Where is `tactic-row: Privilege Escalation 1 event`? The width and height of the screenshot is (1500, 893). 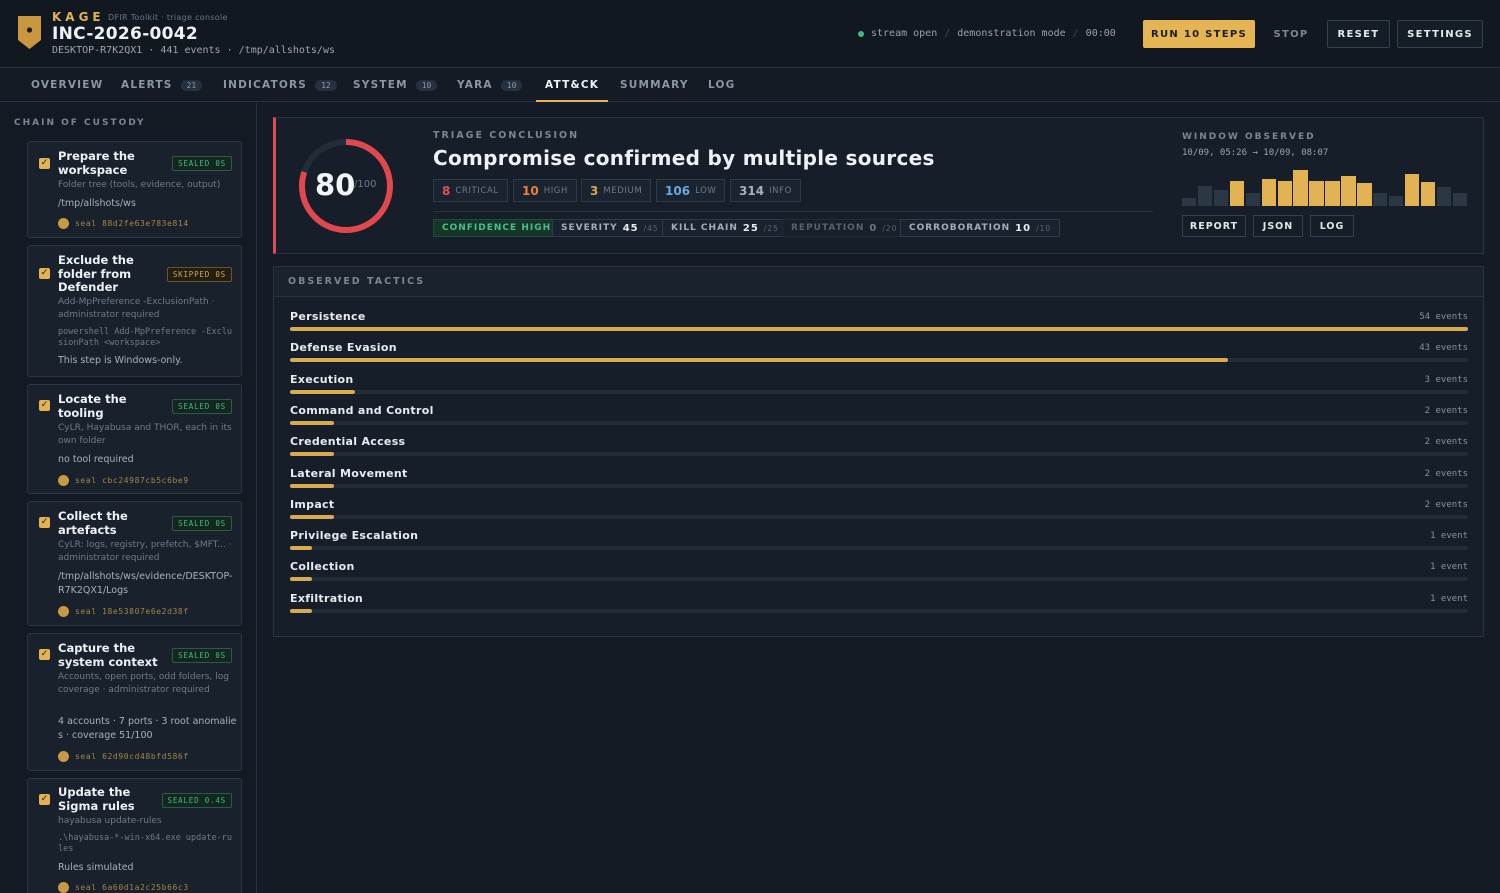 tactic-row: Privilege Escalation 1 event is located at coordinates (879, 544).